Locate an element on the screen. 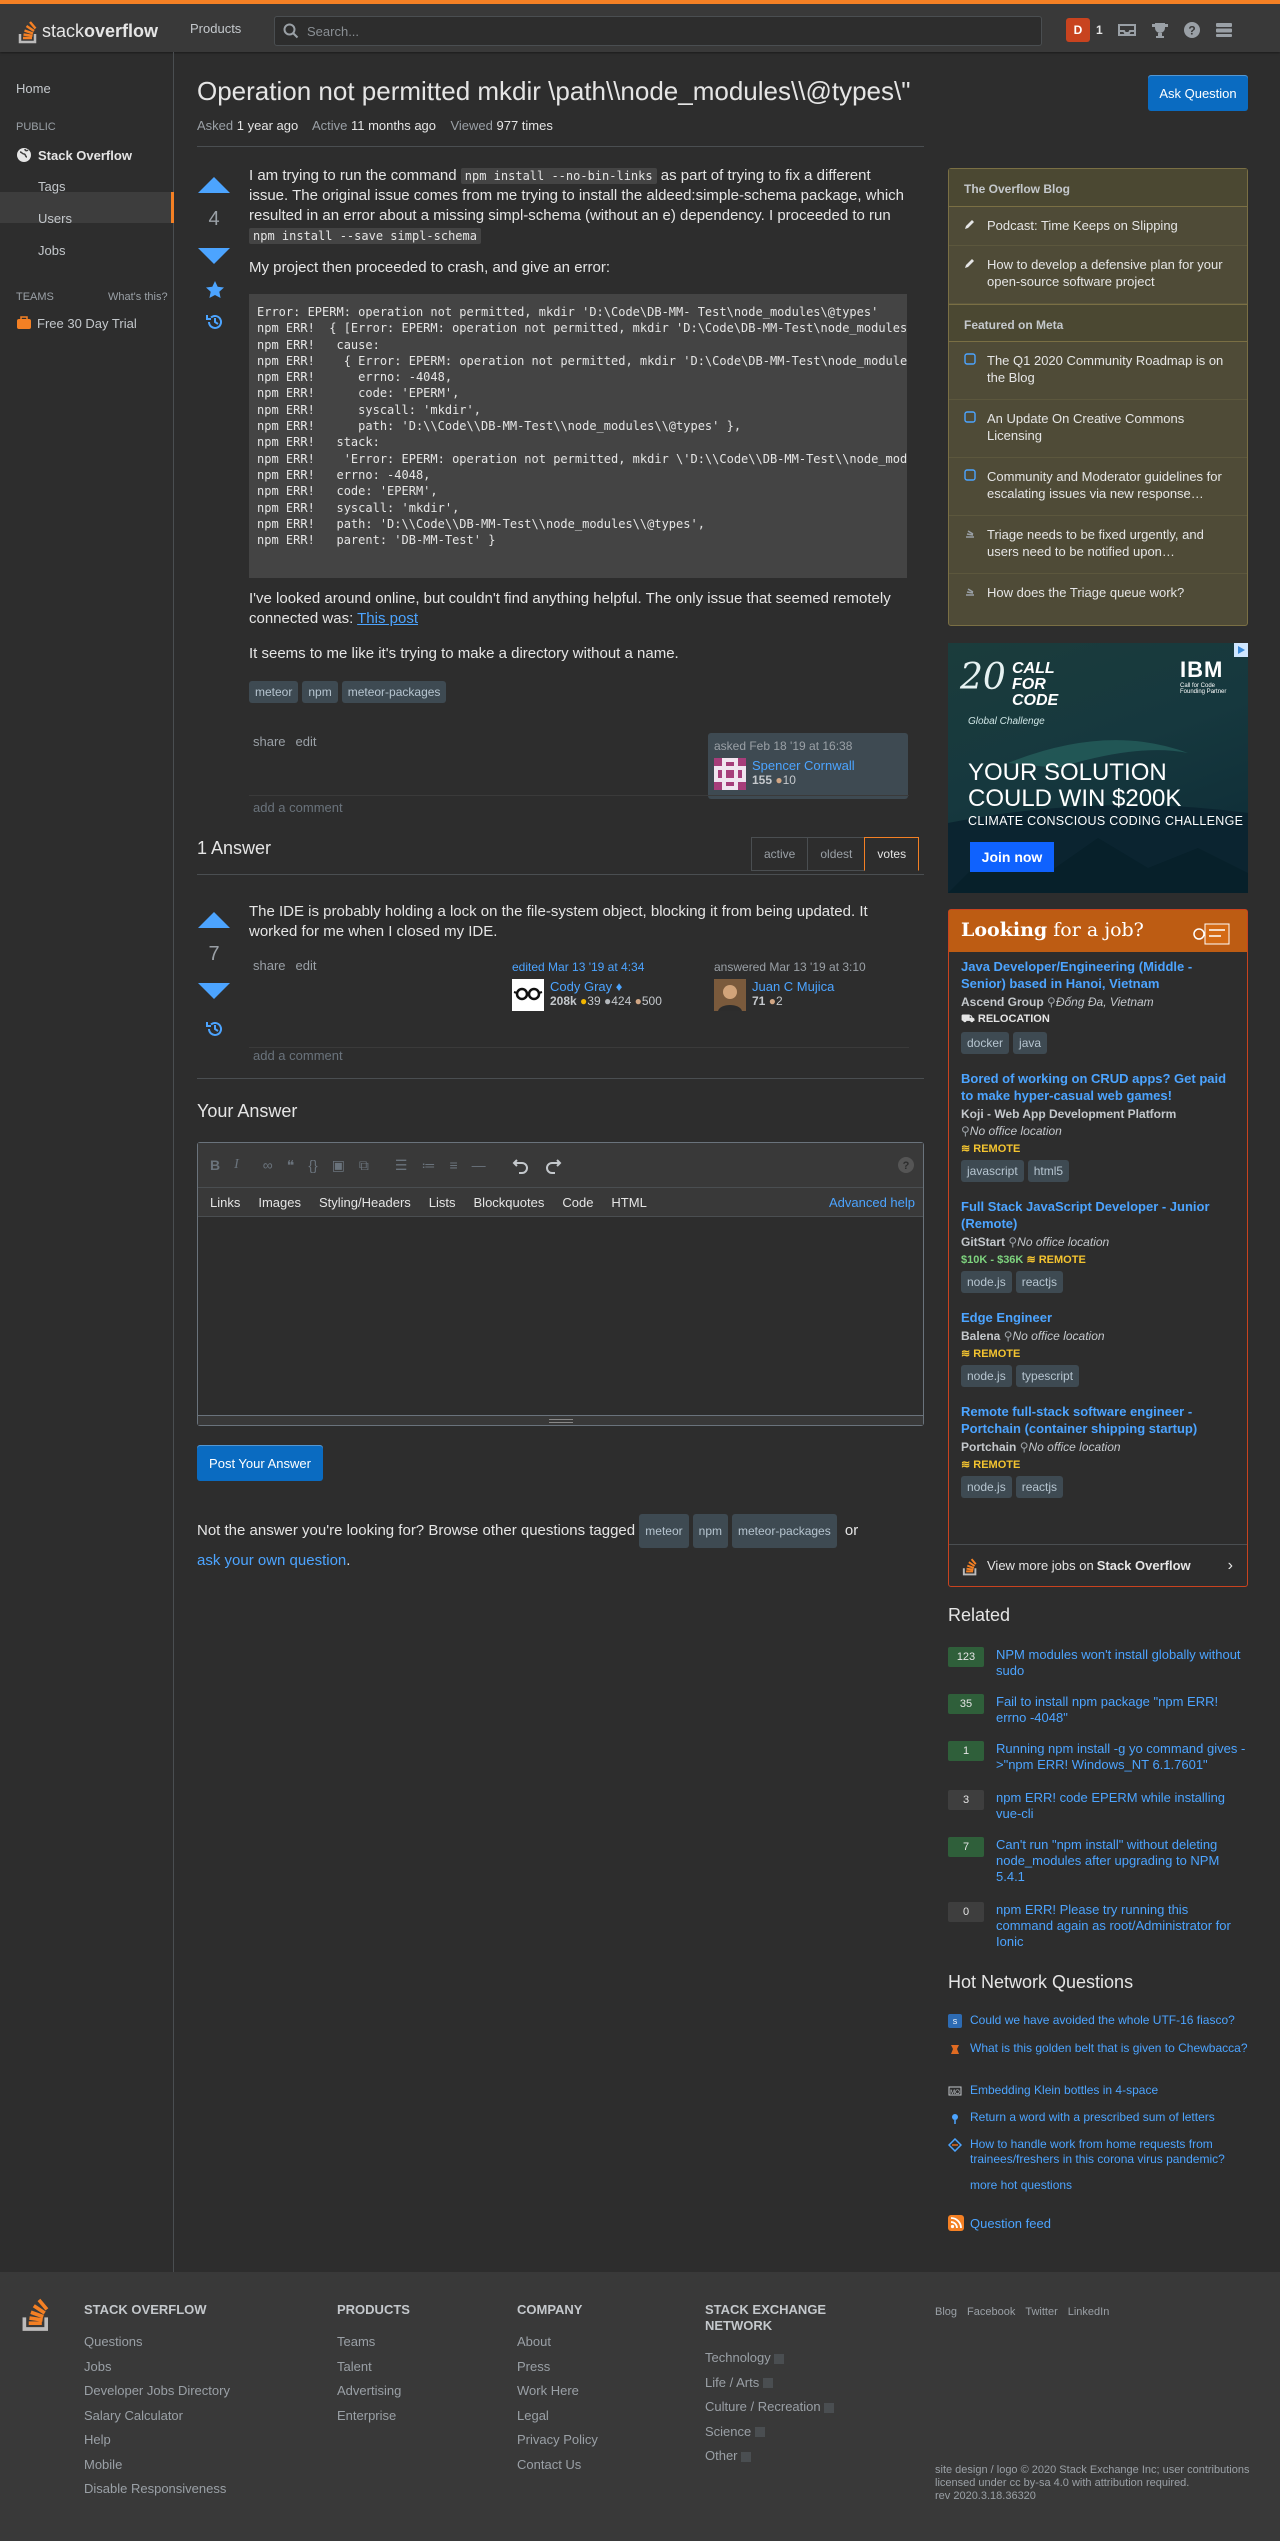  footer-link: Privacy Policy is located at coordinates (557, 2440).